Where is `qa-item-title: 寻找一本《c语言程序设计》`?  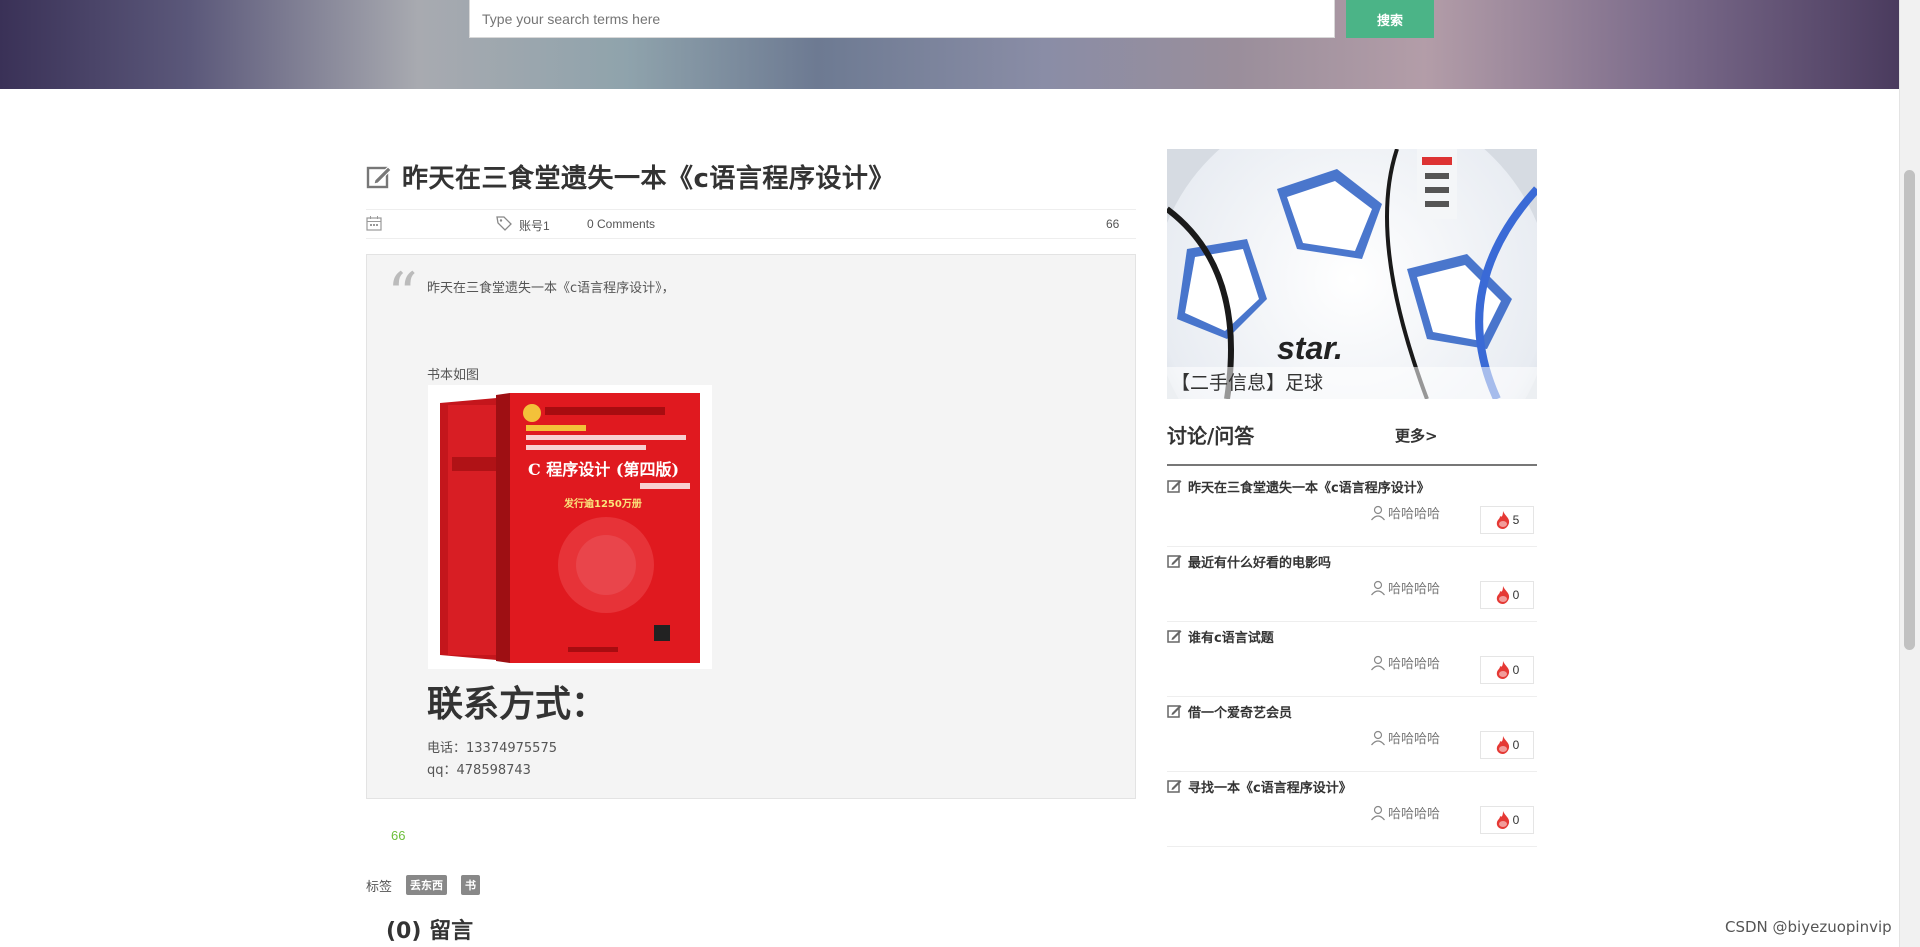 qa-item-title: 寻找一本《c语言程序设计》 is located at coordinates (1270, 786).